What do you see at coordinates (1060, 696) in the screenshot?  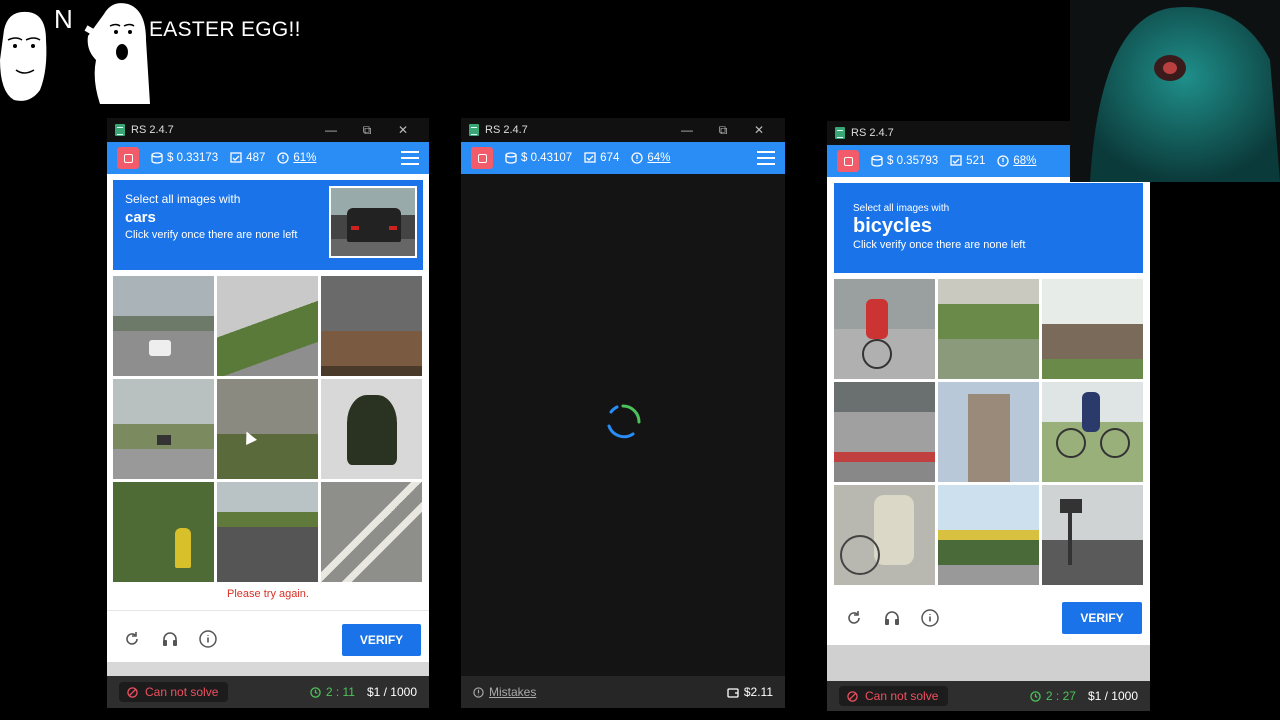 I see `timer-value: 2 : 27` at bounding box center [1060, 696].